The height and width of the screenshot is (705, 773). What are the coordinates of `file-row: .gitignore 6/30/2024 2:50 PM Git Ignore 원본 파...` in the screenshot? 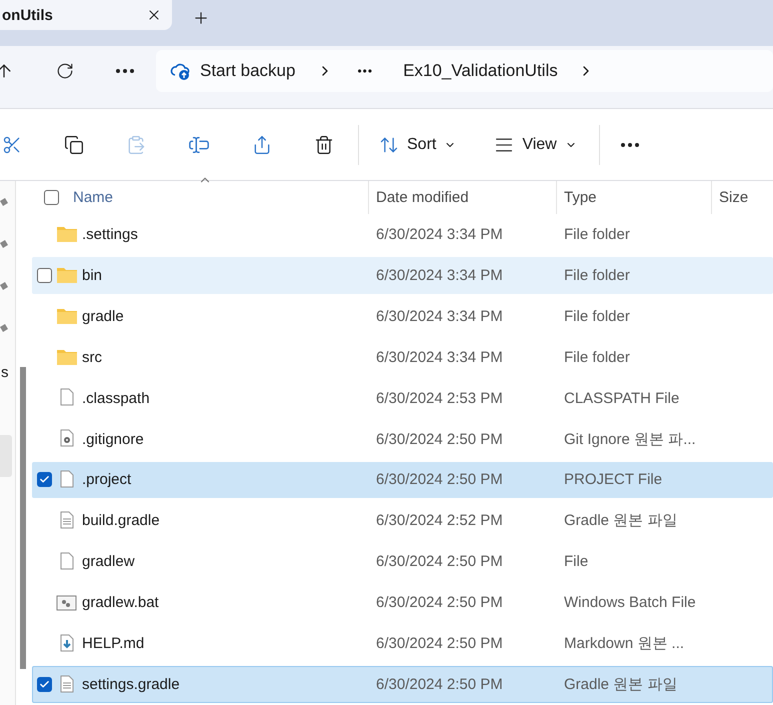 It's located at (402, 439).